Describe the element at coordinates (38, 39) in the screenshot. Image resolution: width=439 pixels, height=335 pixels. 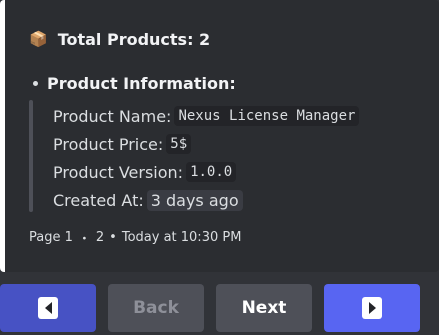
I see `package-icon: 📦` at that location.